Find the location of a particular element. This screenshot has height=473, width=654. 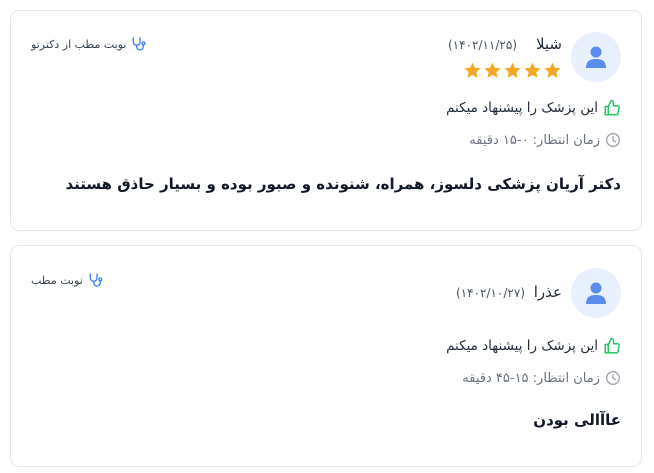

wait-time: زمان انتظار: ۰-۱۵ دقیقه is located at coordinates (545, 140).